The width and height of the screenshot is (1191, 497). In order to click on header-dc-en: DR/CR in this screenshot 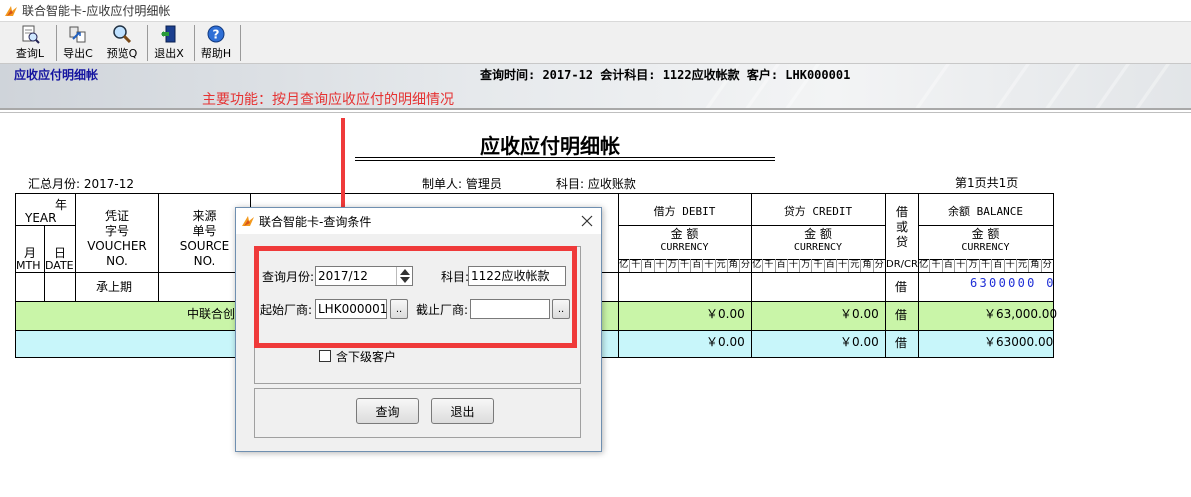, I will do `click(902, 264)`.